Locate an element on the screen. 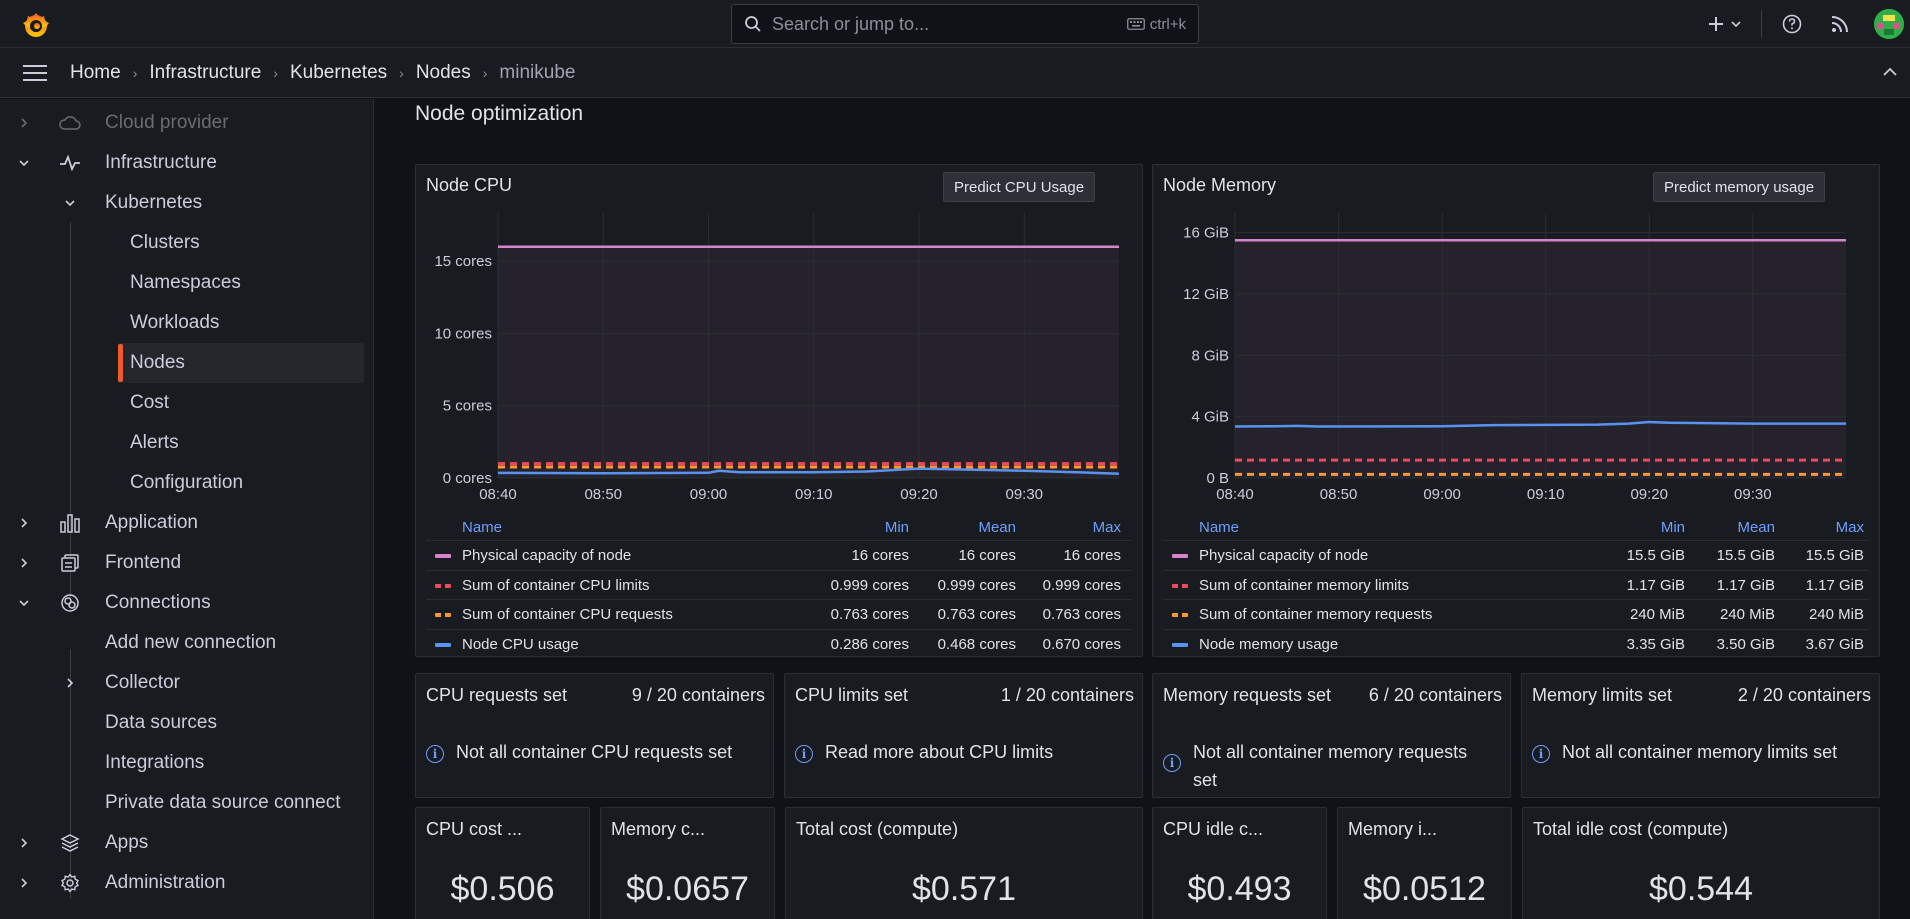 The width and height of the screenshot is (1910, 919). sidebar-item-nodes: Nodes is located at coordinates (241, 363).